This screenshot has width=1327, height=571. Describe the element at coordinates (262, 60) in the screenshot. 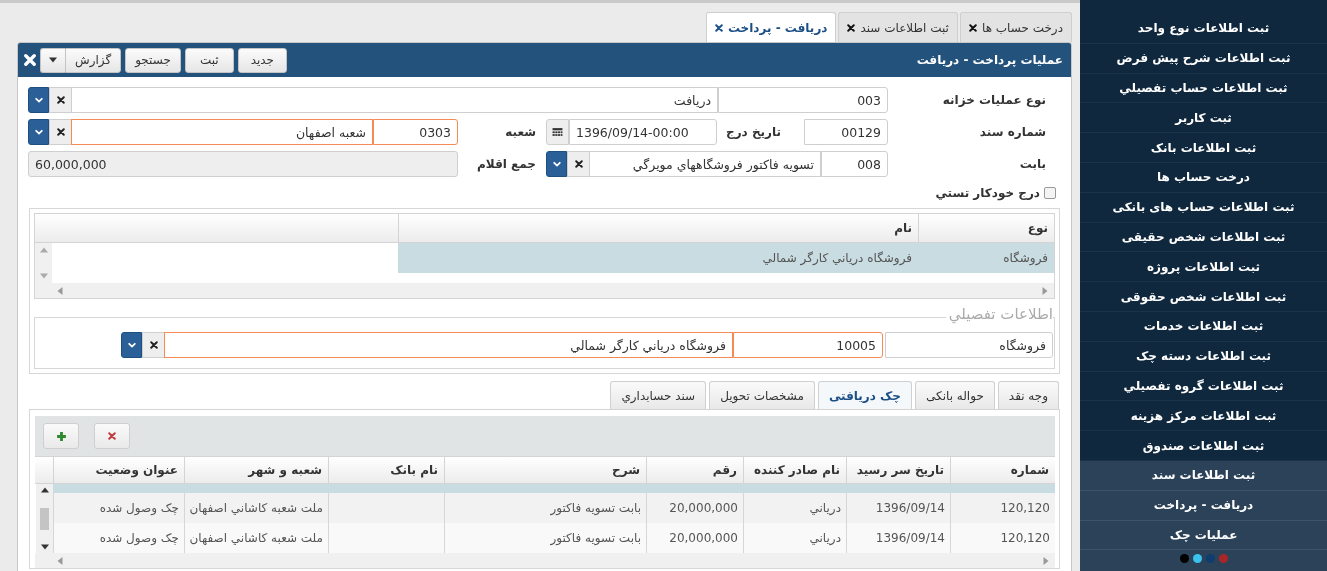

I see `toolbar-button: جديد` at that location.